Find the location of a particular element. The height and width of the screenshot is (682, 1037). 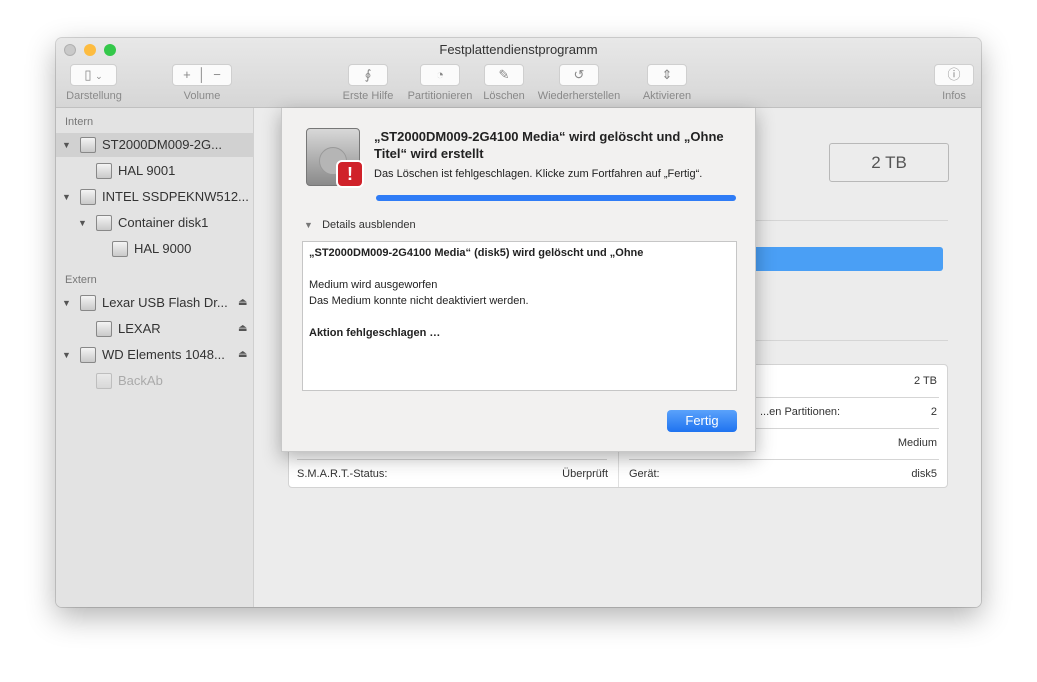

mount-icon: ⇕ is located at coordinates (667, 74).